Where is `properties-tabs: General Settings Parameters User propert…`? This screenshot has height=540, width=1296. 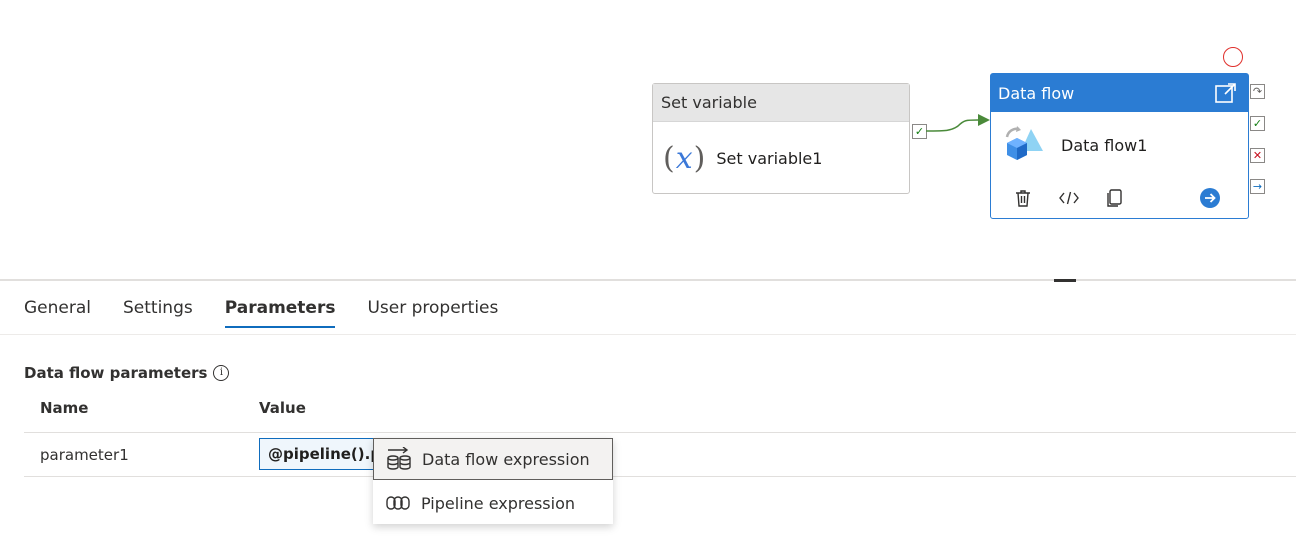 properties-tabs: General Settings Parameters User propert… is located at coordinates (277, 313).